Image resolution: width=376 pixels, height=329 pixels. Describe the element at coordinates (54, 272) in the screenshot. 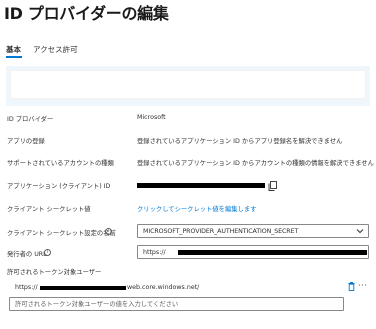

I see `allowed-audiences-label: 許可されるトークン対象ユーザー` at that location.